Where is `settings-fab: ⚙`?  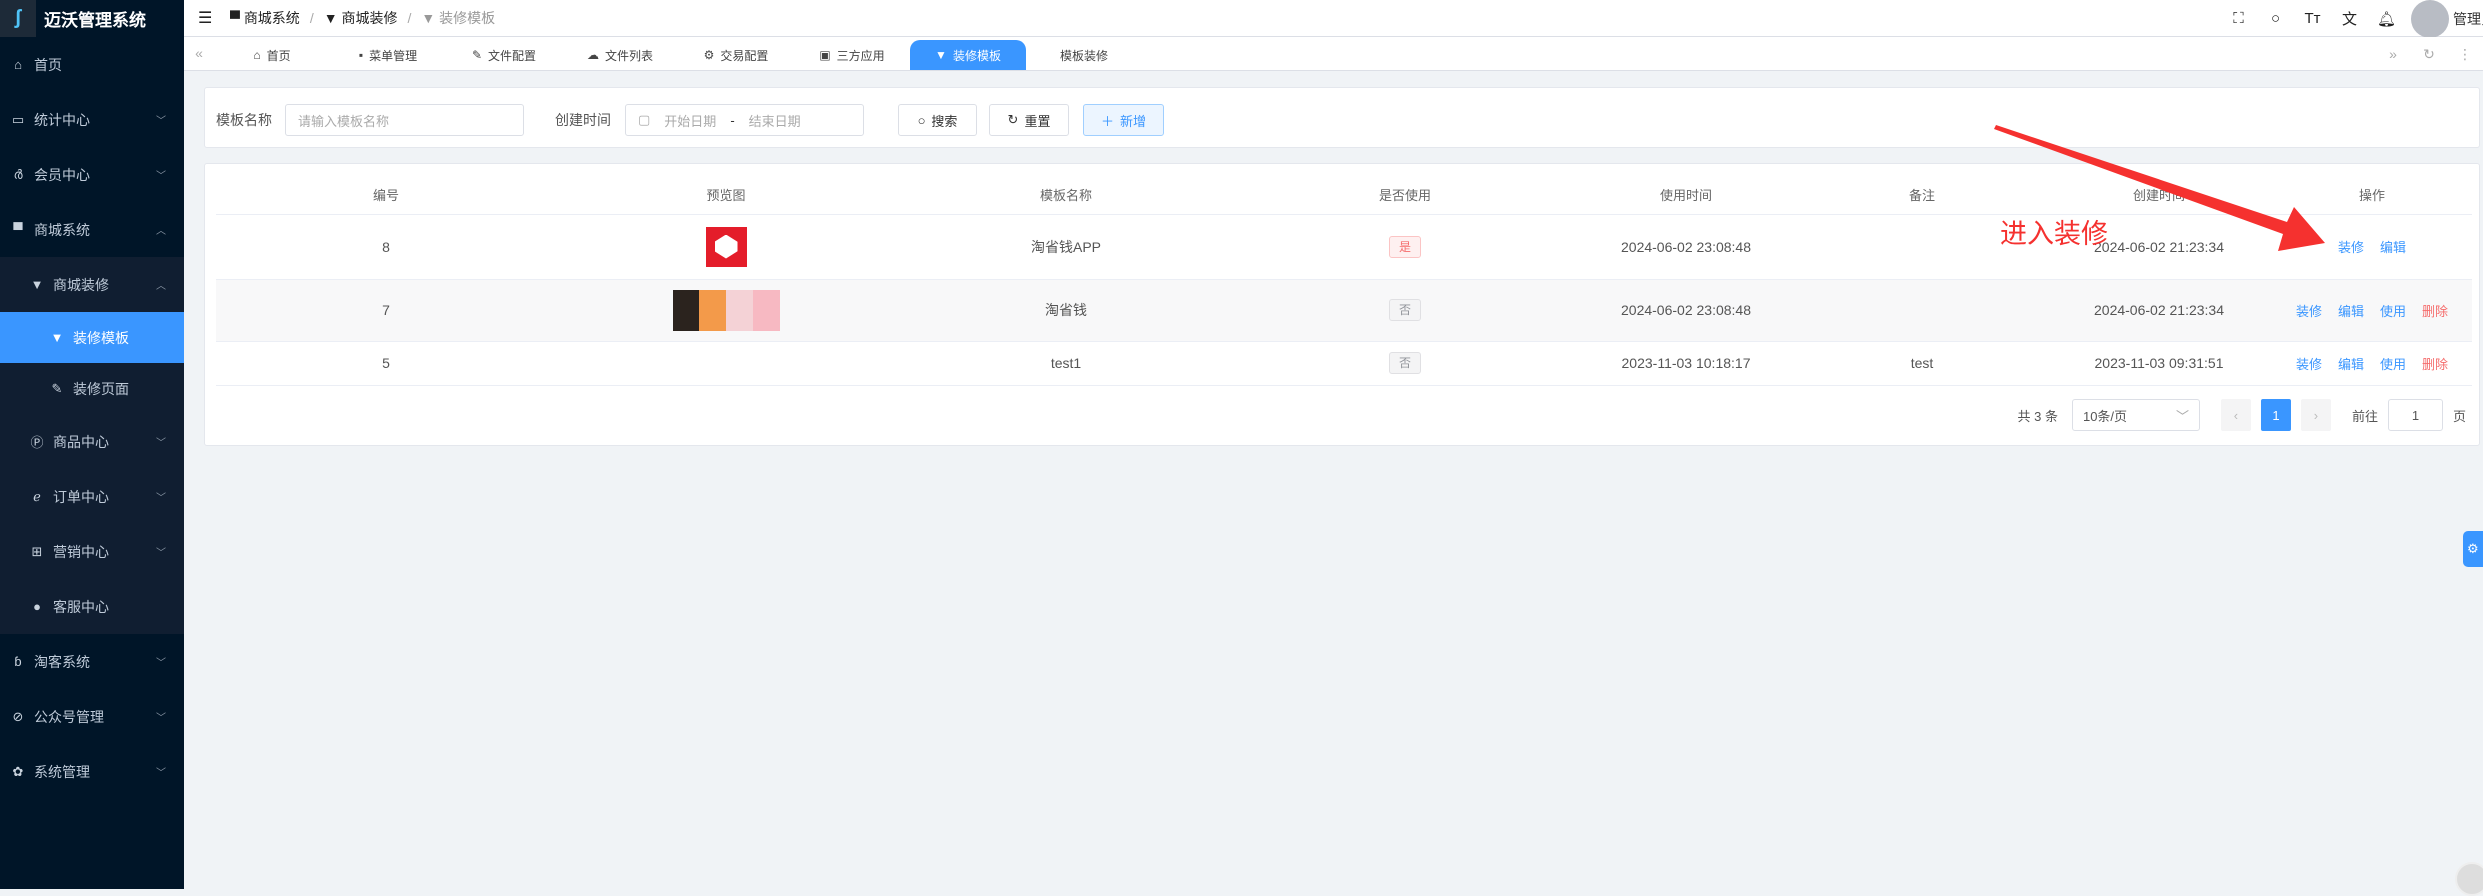 settings-fab: ⚙ is located at coordinates (2473, 549).